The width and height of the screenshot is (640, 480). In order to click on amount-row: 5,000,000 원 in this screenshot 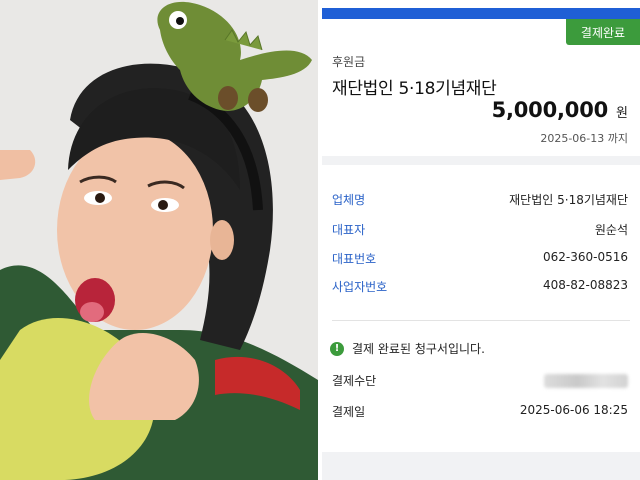, I will do `click(560, 110)`.